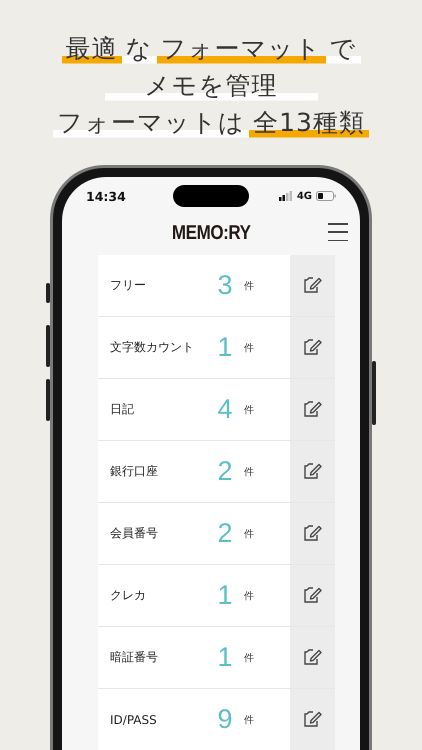 The width and height of the screenshot is (422, 750). Describe the element at coordinates (134, 533) in the screenshot. I see `format-name: 会員番号` at that location.